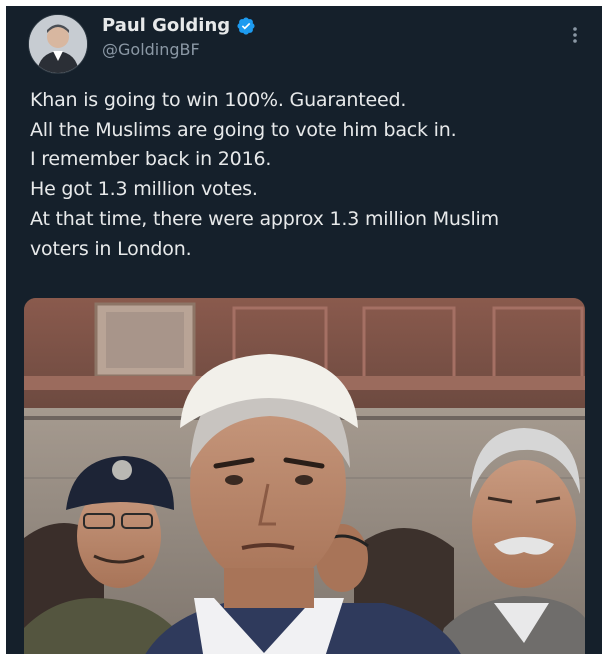 Image resolution: width=613 pixels, height=654 pixels. What do you see at coordinates (218, 100) in the screenshot?
I see `tweet-line: Khan is going to win 100%. Guaranteed.` at bounding box center [218, 100].